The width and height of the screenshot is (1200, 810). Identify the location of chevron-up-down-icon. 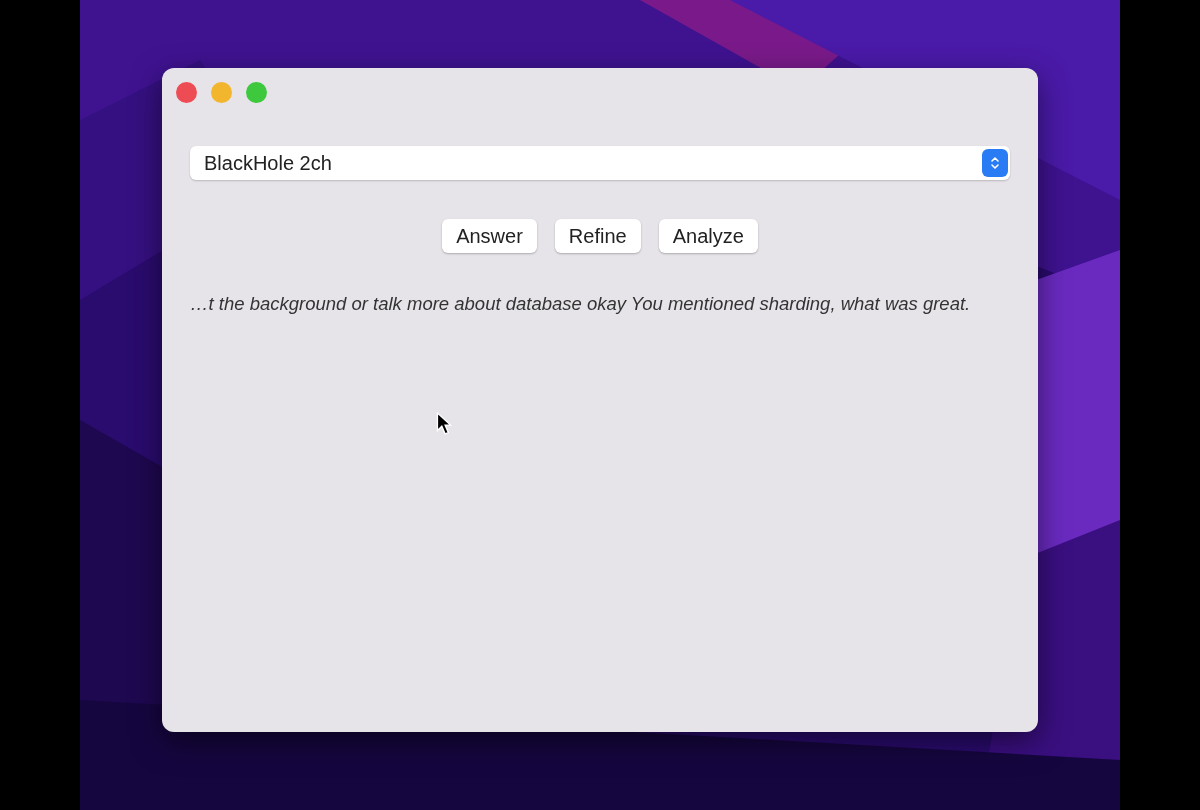
(995, 163).